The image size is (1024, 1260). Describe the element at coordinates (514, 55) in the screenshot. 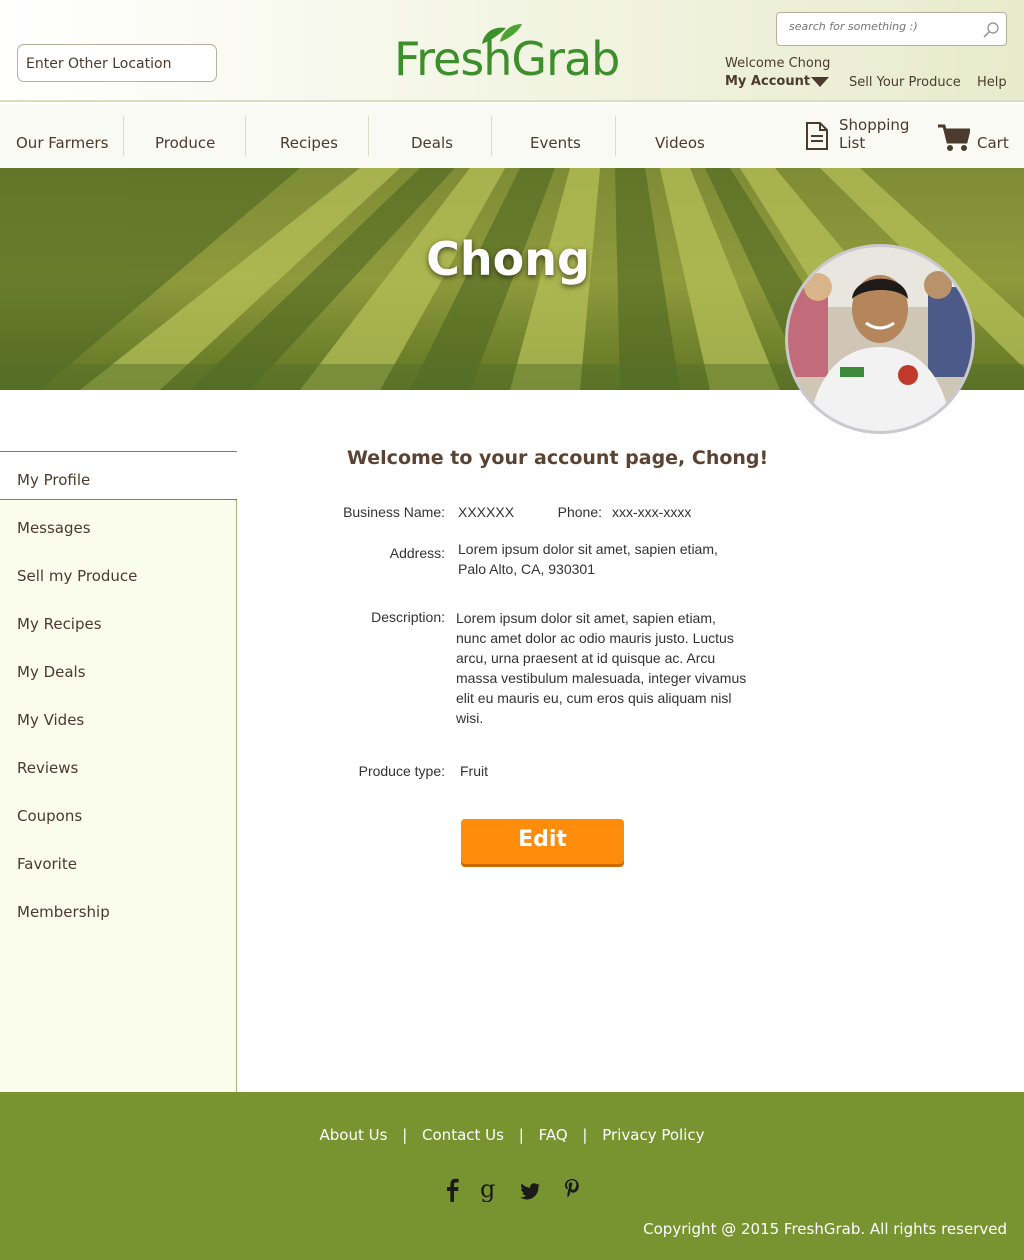

I see `freshgrab-logo: FreshGrab` at that location.